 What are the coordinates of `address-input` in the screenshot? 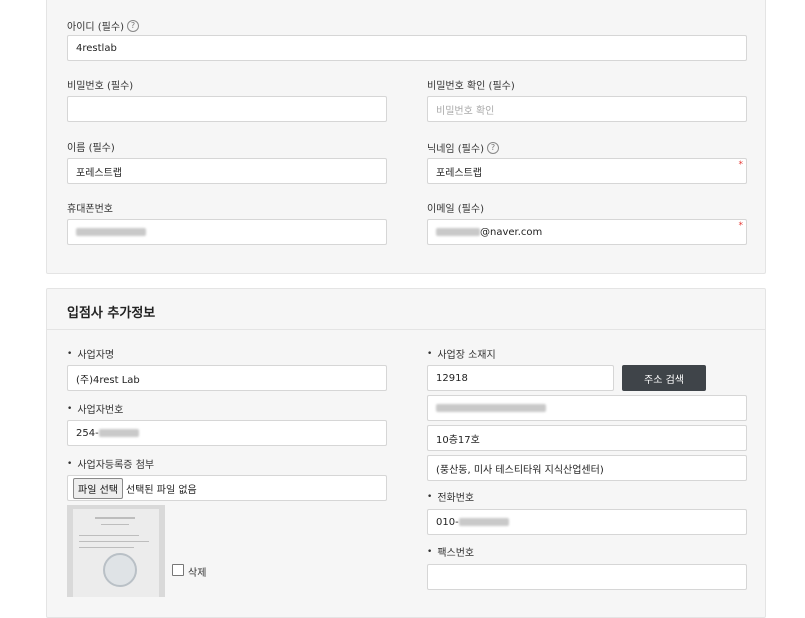 It's located at (587, 408).